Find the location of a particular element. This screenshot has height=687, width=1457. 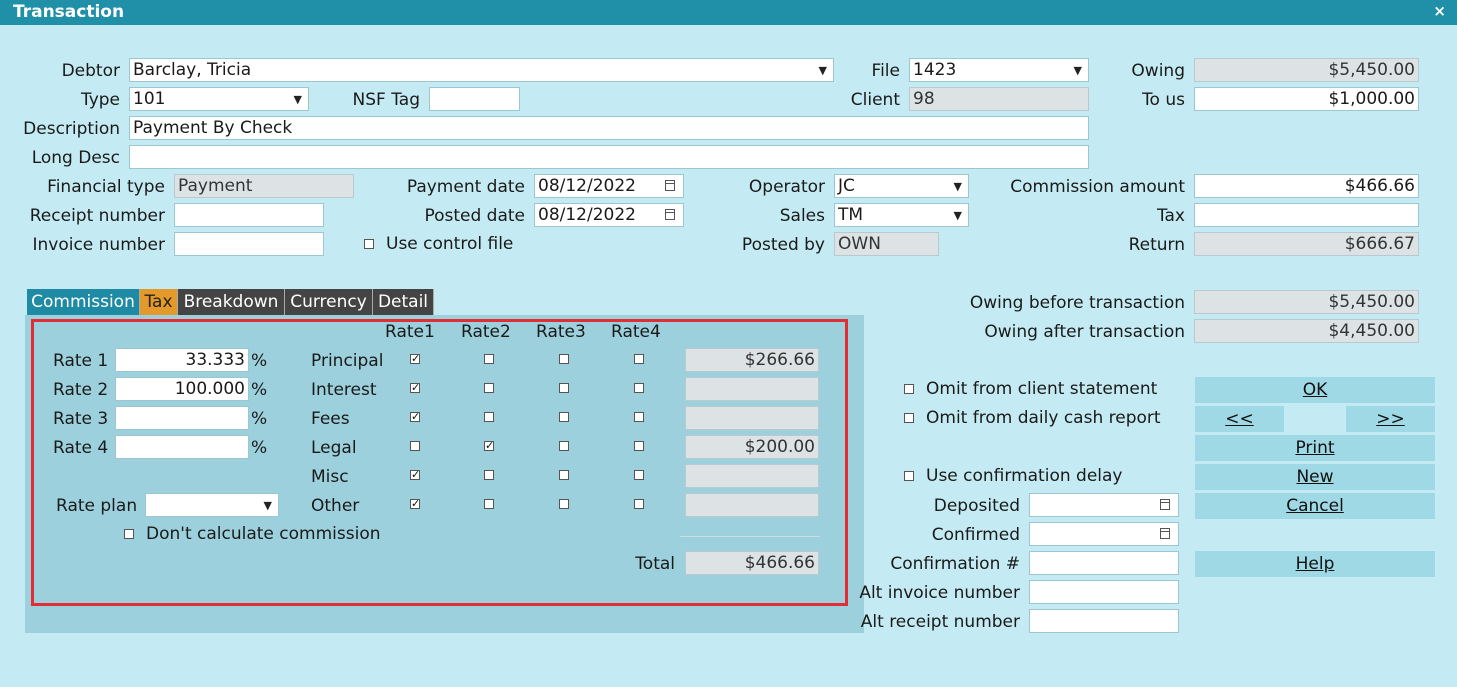

rate-1-input: 33.333 is located at coordinates (182, 360).